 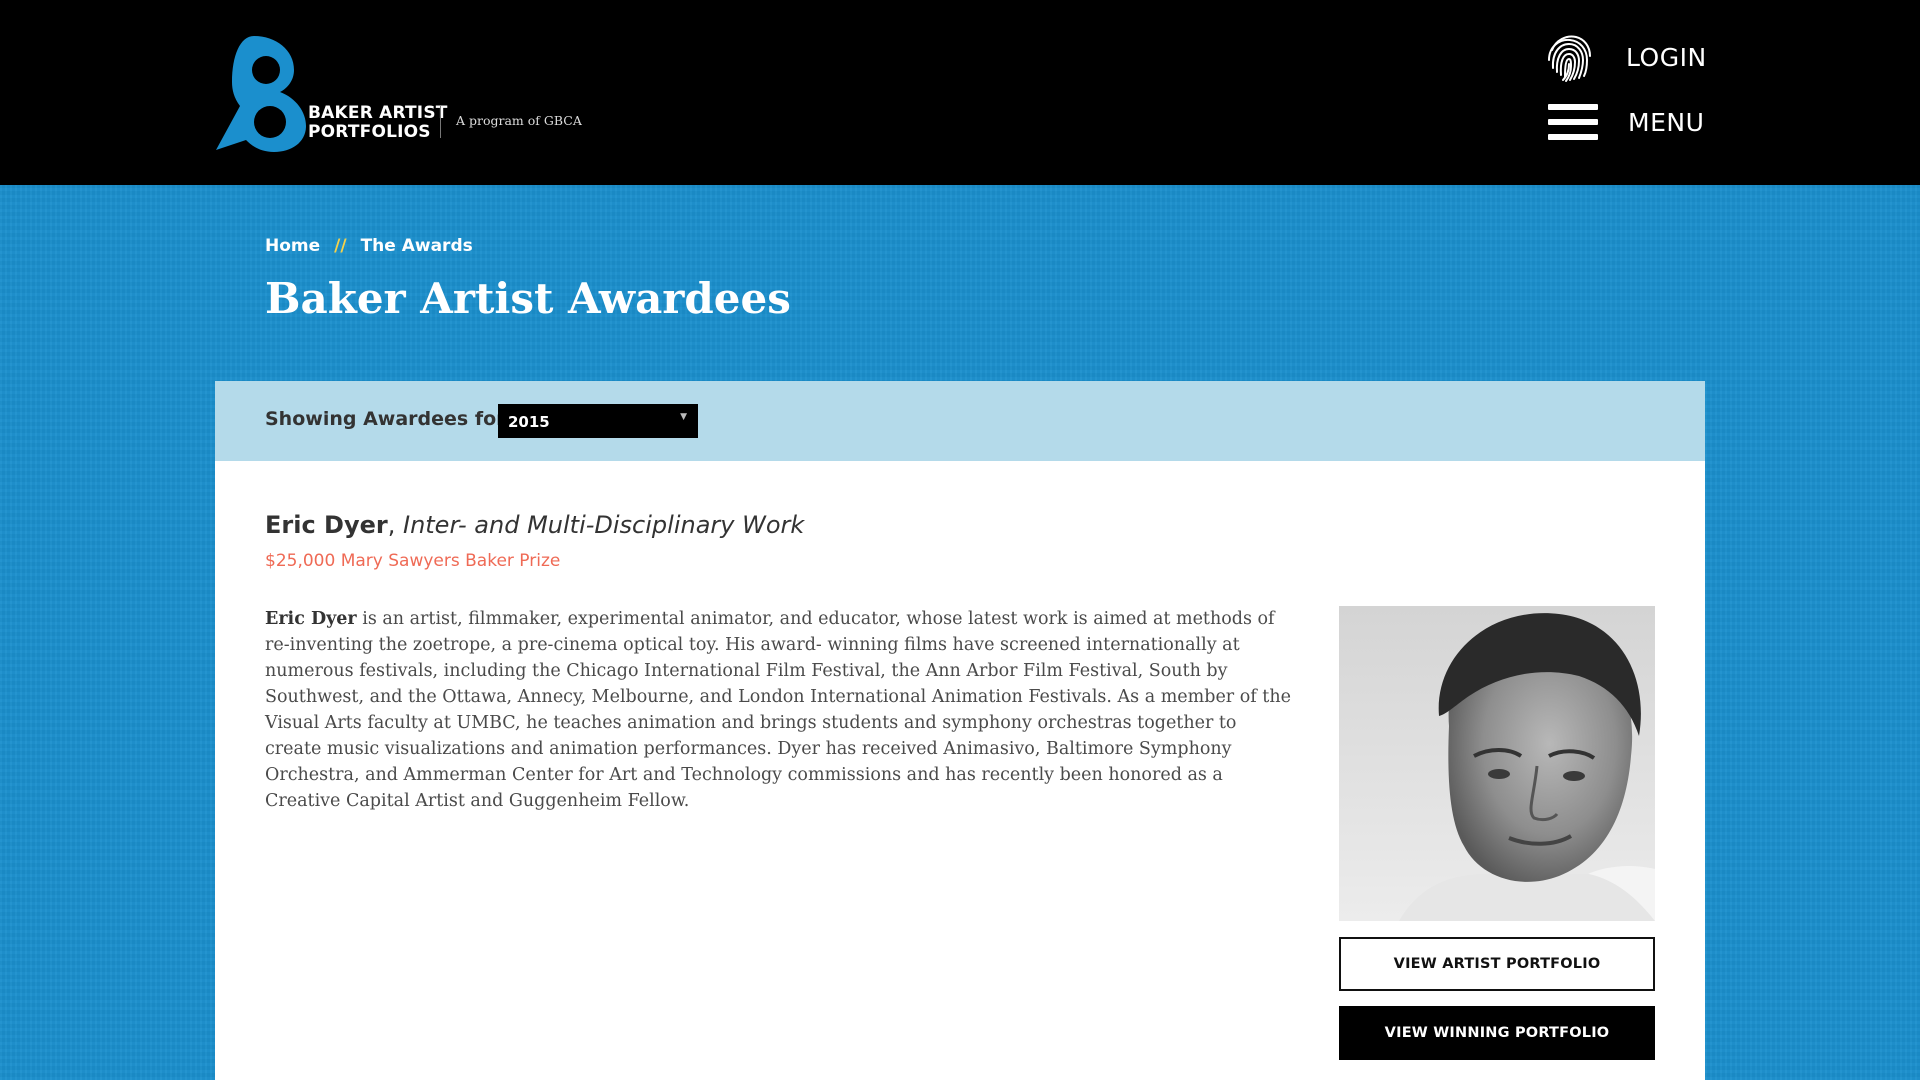 What do you see at coordinates (1626, 122) in the screenshot?
I see `menu-button: MENU` at bounding box center [1626, 122].